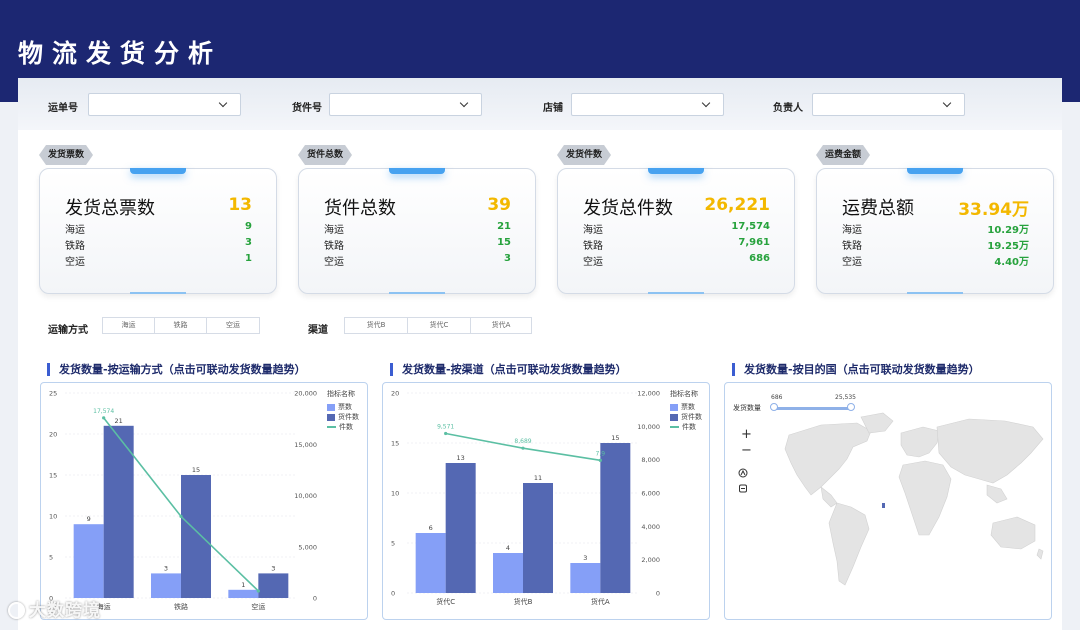  Describe the element at coordinates (925, 498) in the screenshot. I see `map-africa` at that location.